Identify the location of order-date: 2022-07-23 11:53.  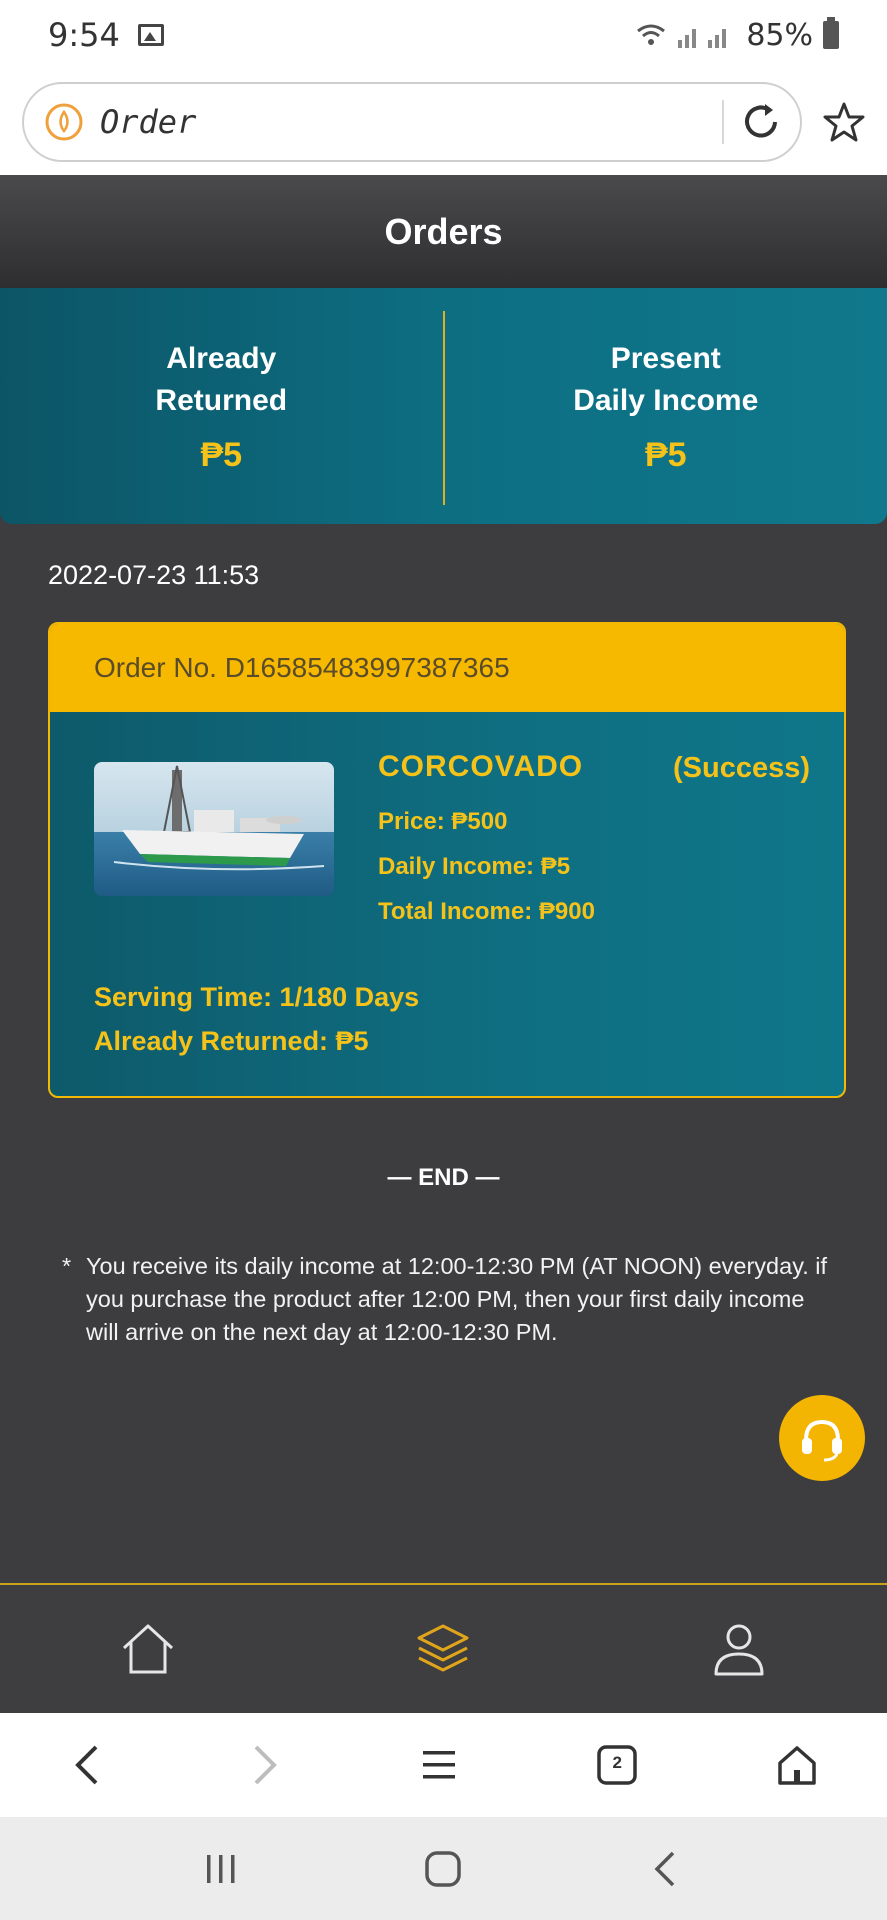
(154, 575).